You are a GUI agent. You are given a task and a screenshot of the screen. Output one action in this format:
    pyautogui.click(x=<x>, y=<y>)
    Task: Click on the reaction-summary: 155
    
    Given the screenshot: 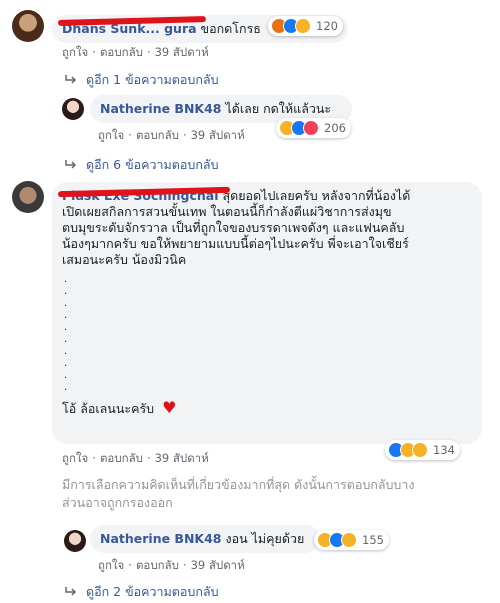 What is the action you would take?
    pyautogui.click(x=351, y=540)
    